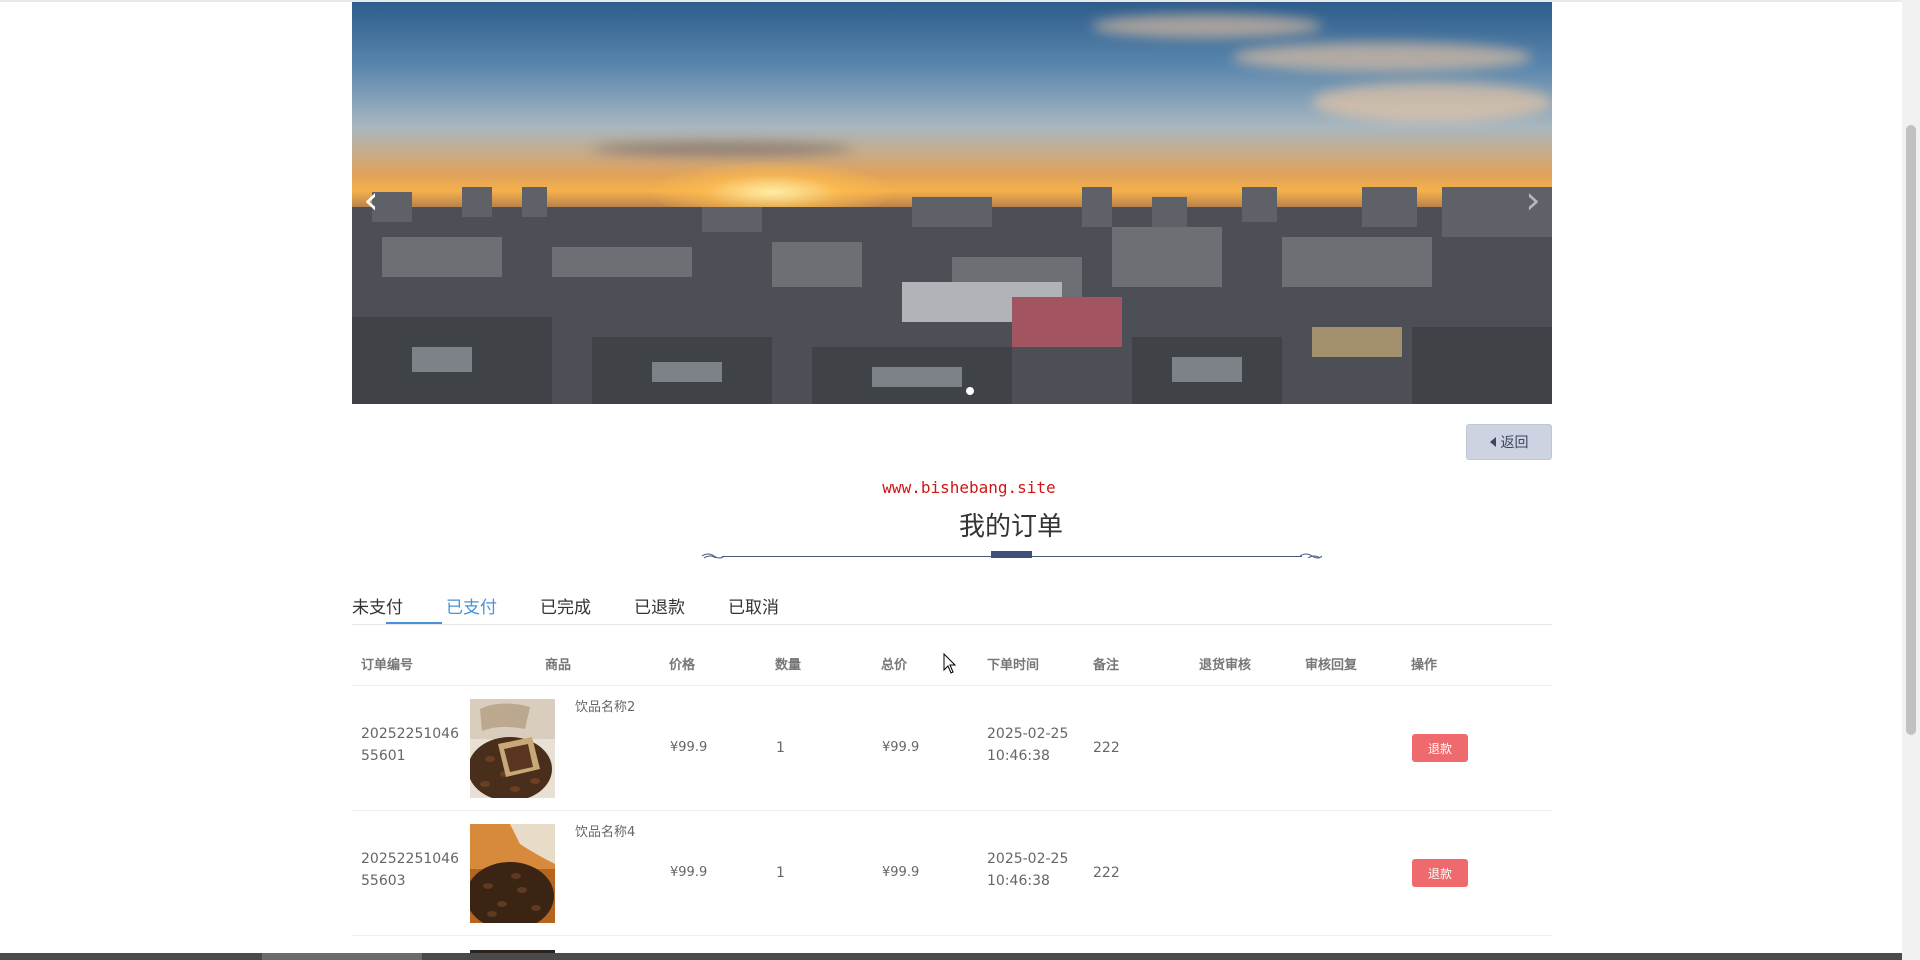 The width and height of the screenshot is (1920, 960). What do you see at coordinates (1013, 665) in the screenshot?
I see `column-header-order-time: 下单时间` at bounding box center [1013, 665].